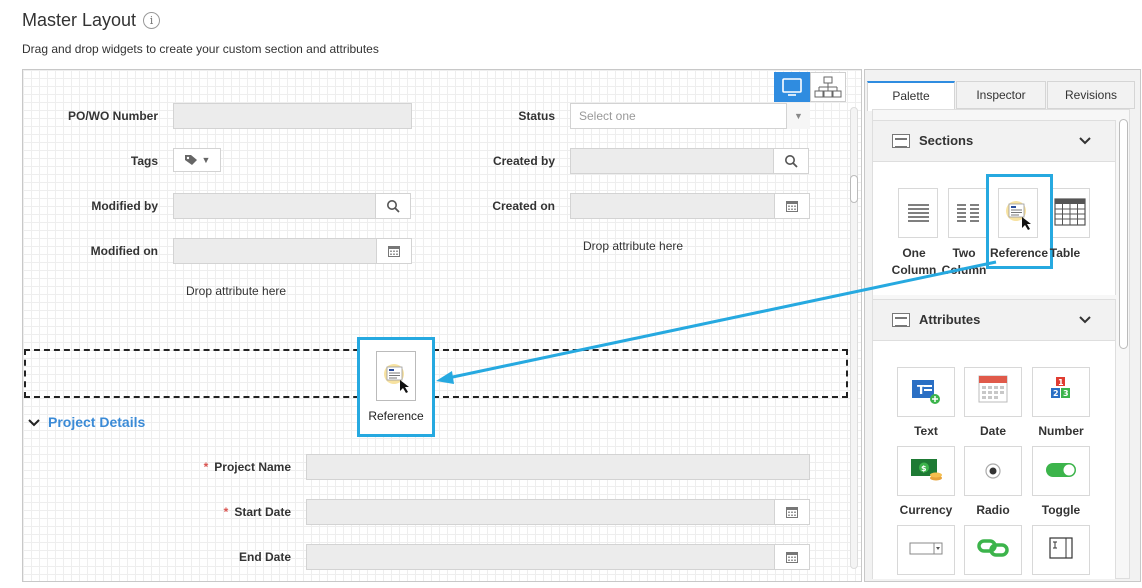  Describe the element at coordinates (716, 322) in the screenshot. I see `drag-arrow` at that location.